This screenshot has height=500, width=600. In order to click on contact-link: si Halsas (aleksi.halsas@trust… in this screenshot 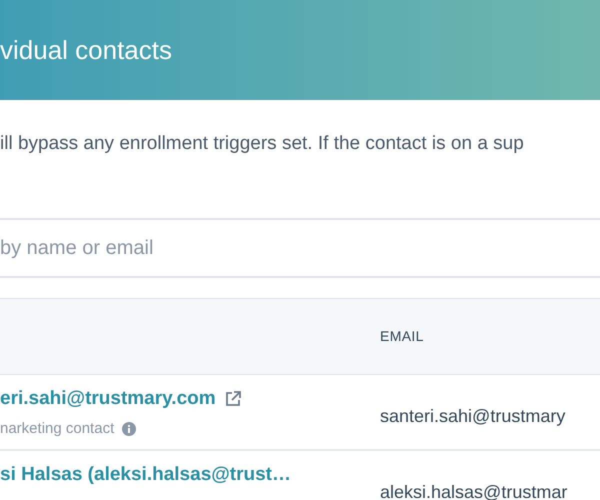, I will do `click(146, 475)`.